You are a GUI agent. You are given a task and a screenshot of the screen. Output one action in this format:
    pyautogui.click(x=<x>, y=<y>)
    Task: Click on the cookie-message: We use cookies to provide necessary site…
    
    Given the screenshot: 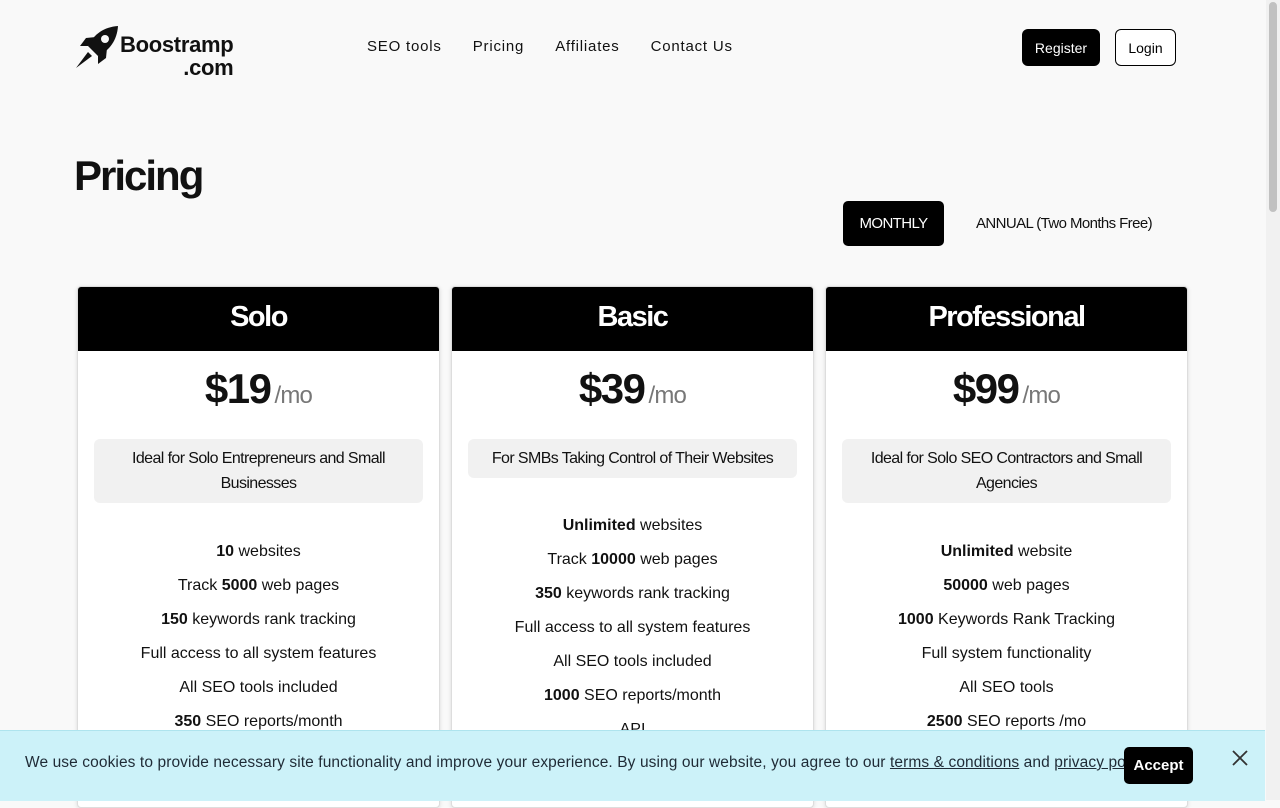 What is the action you would take?
    pyautogui.click(x=588, y=762)
    